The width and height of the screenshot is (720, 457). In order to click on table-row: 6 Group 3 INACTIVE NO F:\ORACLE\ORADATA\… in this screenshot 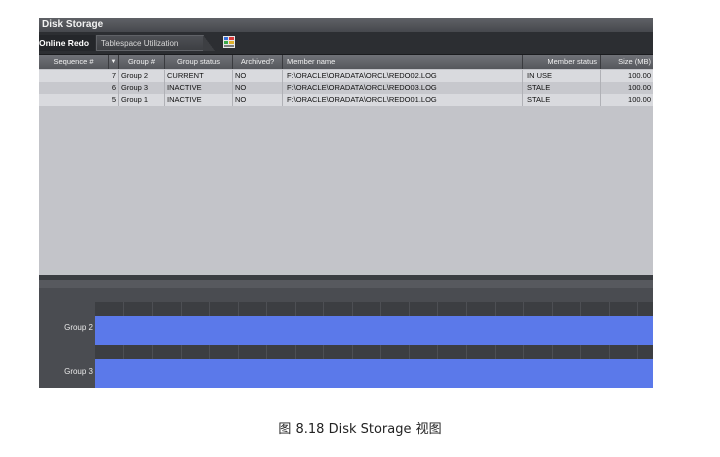, I will do `click(346, 88)`.